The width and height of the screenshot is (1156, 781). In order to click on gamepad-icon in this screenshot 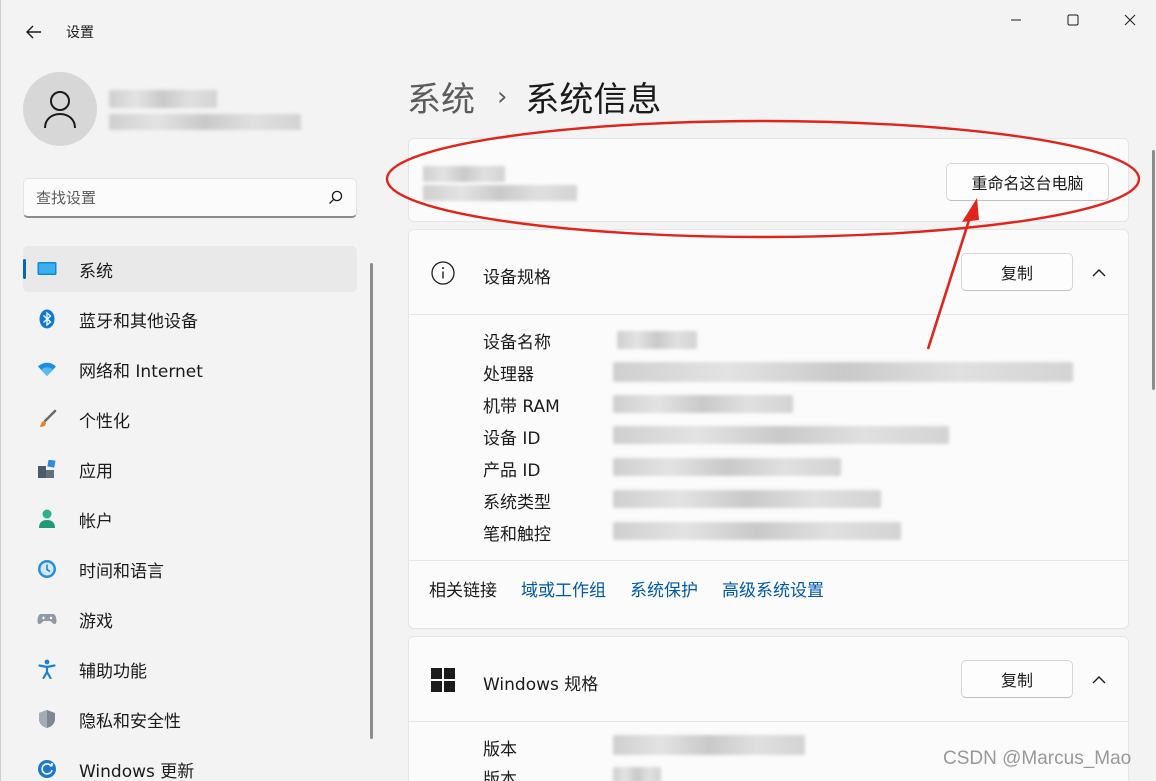, I will do `click(47, 619)`.